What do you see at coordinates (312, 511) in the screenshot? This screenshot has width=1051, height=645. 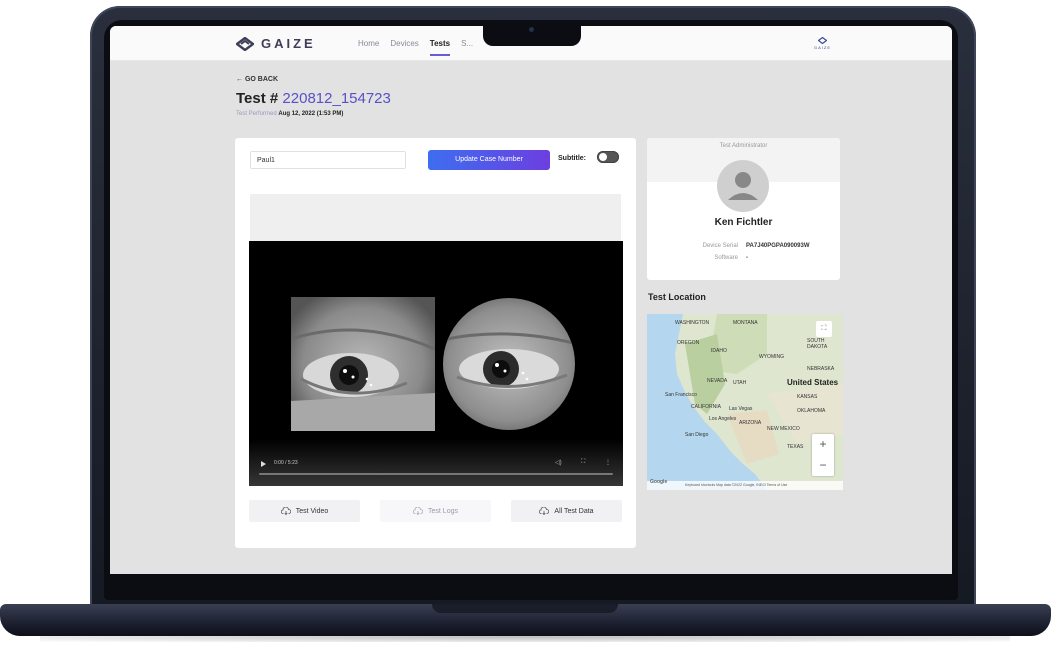 I see `test-video-label: Test Video` at bounding box center [312, 511].